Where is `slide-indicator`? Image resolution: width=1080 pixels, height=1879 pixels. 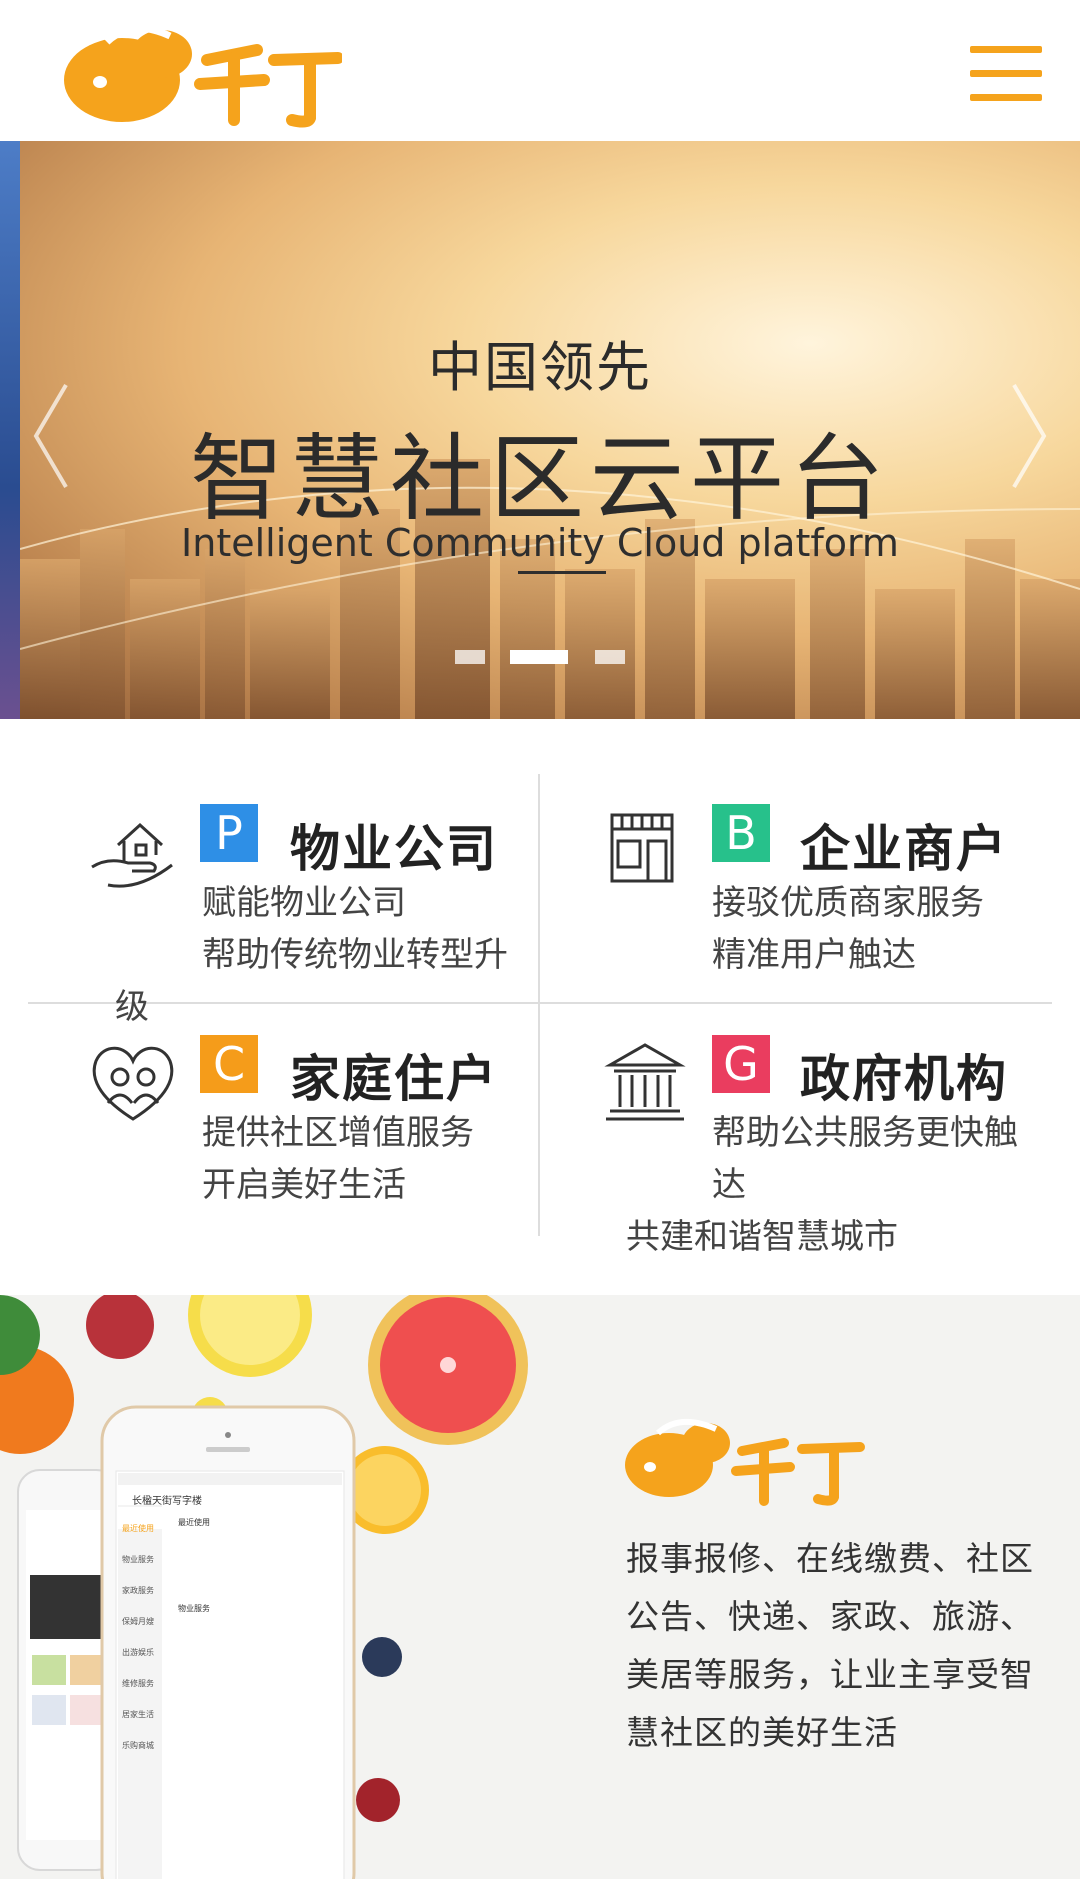 slide-indicator is located at coordinates (540, 660).